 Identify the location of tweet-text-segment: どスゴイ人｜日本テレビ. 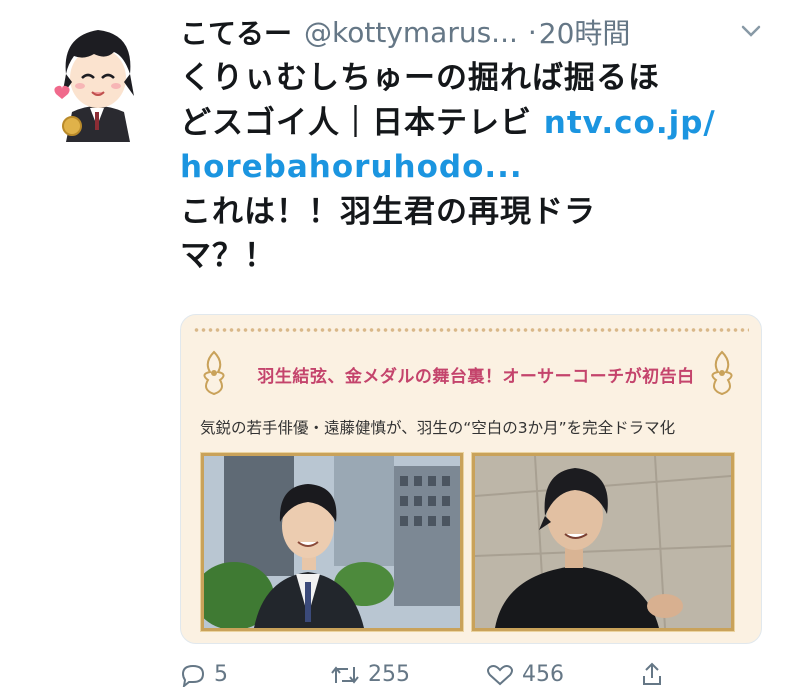
(362, 122).